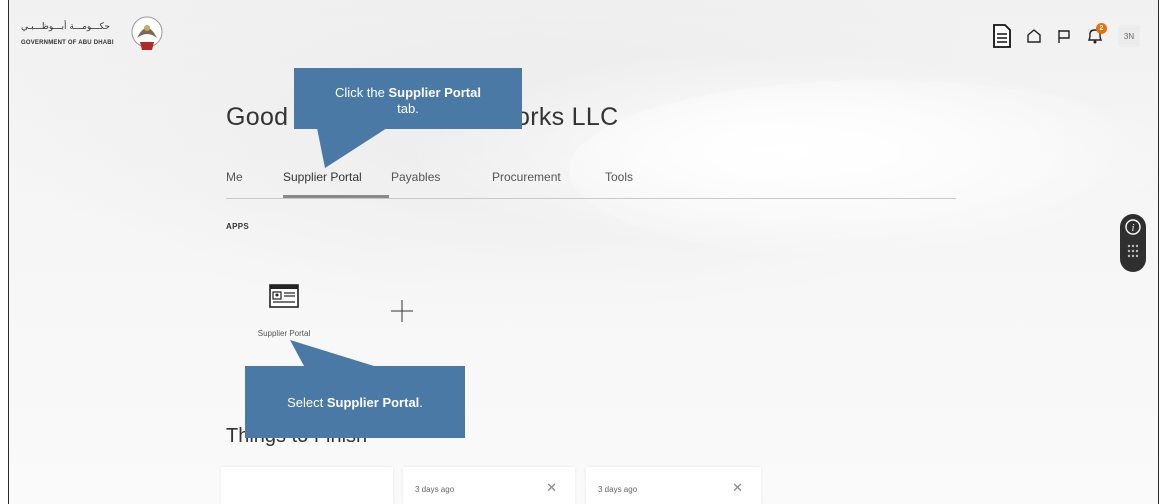  Describe the element at coordinates (352, 148) in the screenshot. I see `callout-tab-pointer` at that location.